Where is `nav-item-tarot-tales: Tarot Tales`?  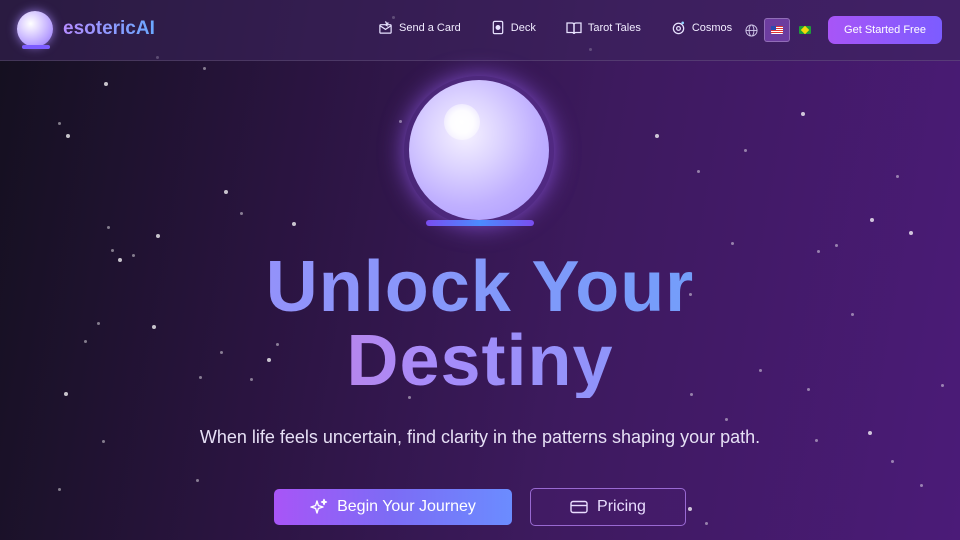 nav-item-tarot-tales: Tarot Tales is located at coordinates (603, 28).